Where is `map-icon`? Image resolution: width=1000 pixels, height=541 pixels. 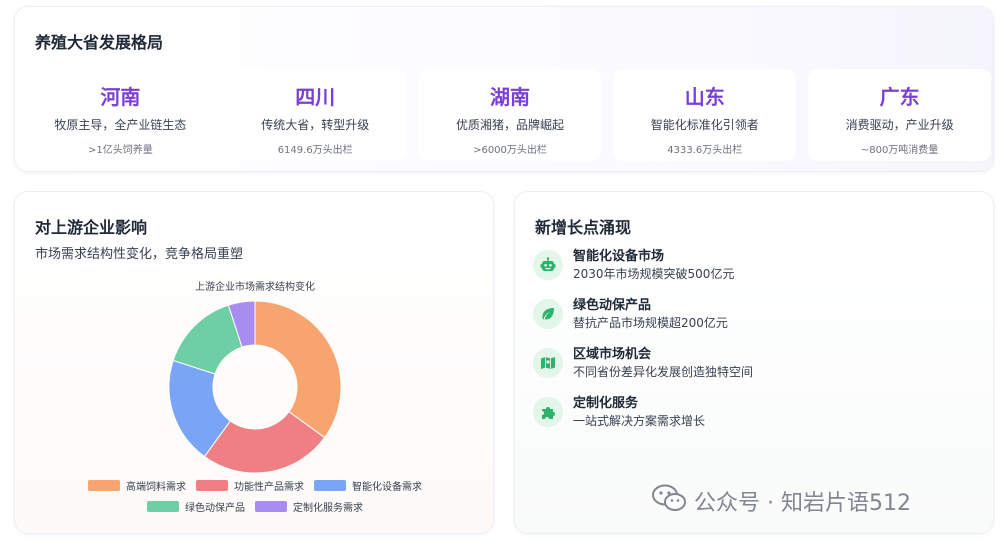
map-icon is located at coordinates (548, 363).